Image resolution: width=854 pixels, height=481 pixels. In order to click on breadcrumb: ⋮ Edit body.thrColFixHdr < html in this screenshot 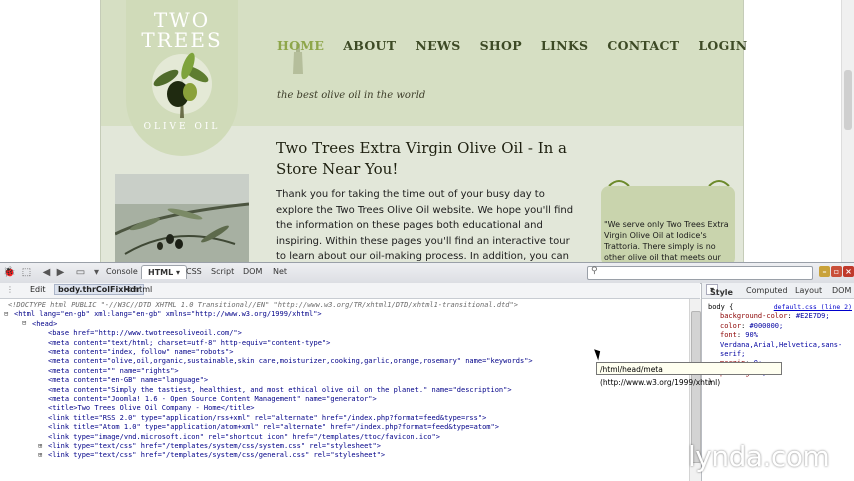, I will do `click(350, 291)`.